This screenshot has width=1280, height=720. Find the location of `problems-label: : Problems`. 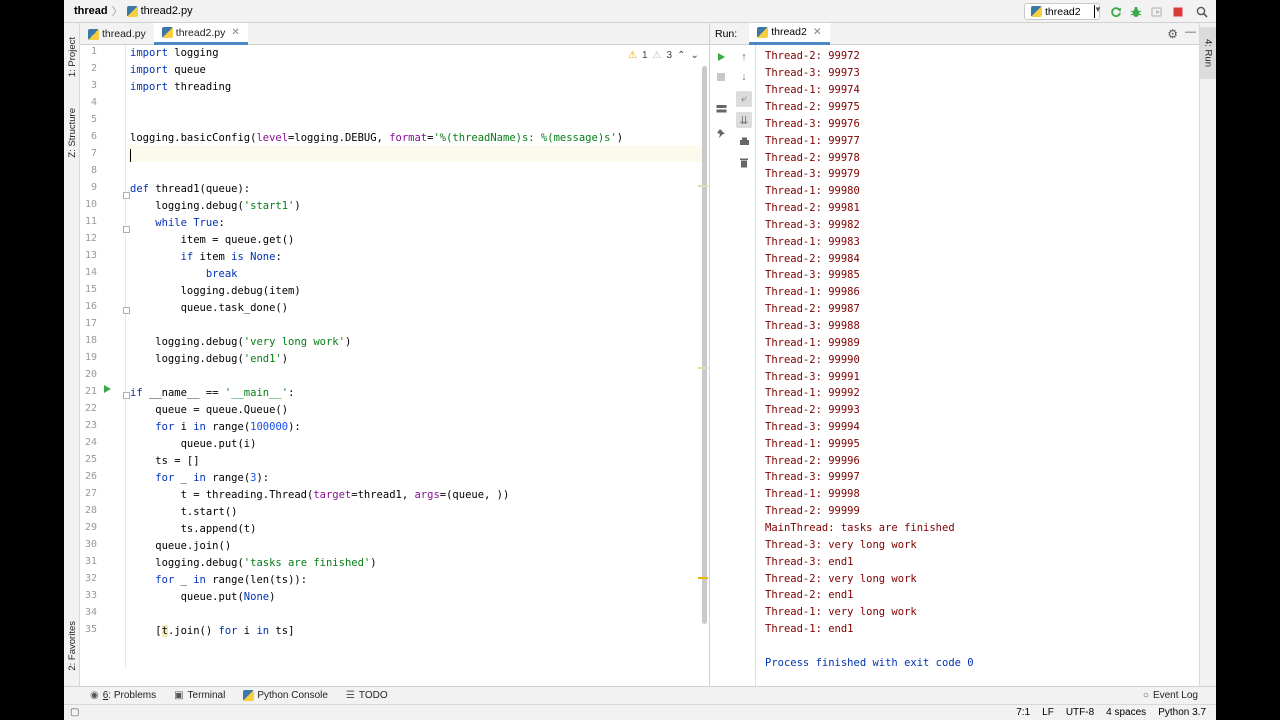

problems-label: : Problems is located at coordinates (132, 695).